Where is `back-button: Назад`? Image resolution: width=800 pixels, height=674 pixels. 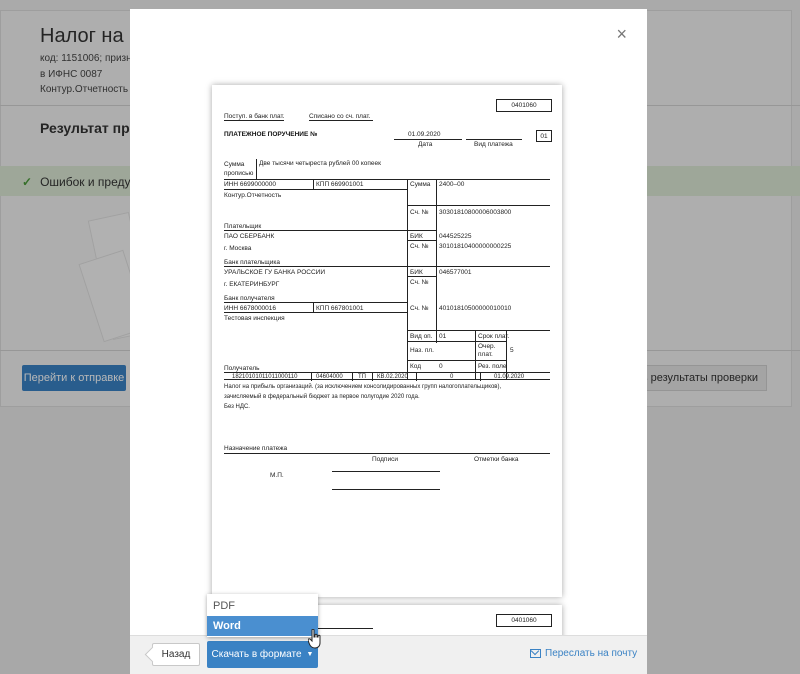 back-button: Назад is located at coordinates (176, 654).